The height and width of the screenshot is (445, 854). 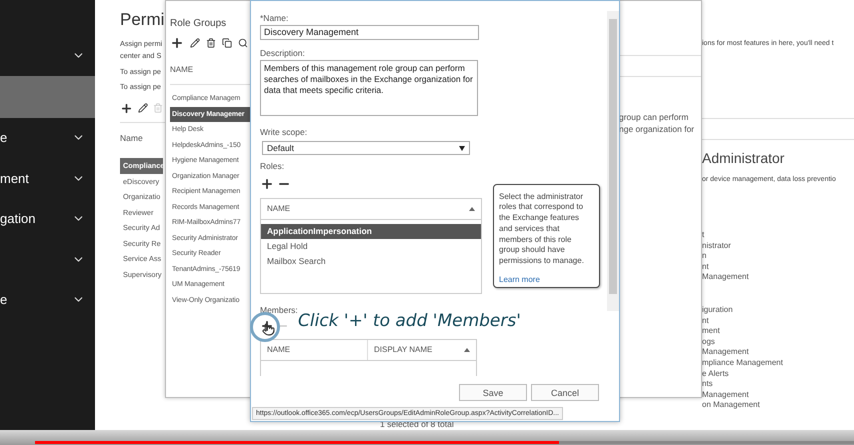 What do you see at coordinates (268, 329) in the screenshot?
I see `hand-cursor-icon` at bounding box center [268, 329].